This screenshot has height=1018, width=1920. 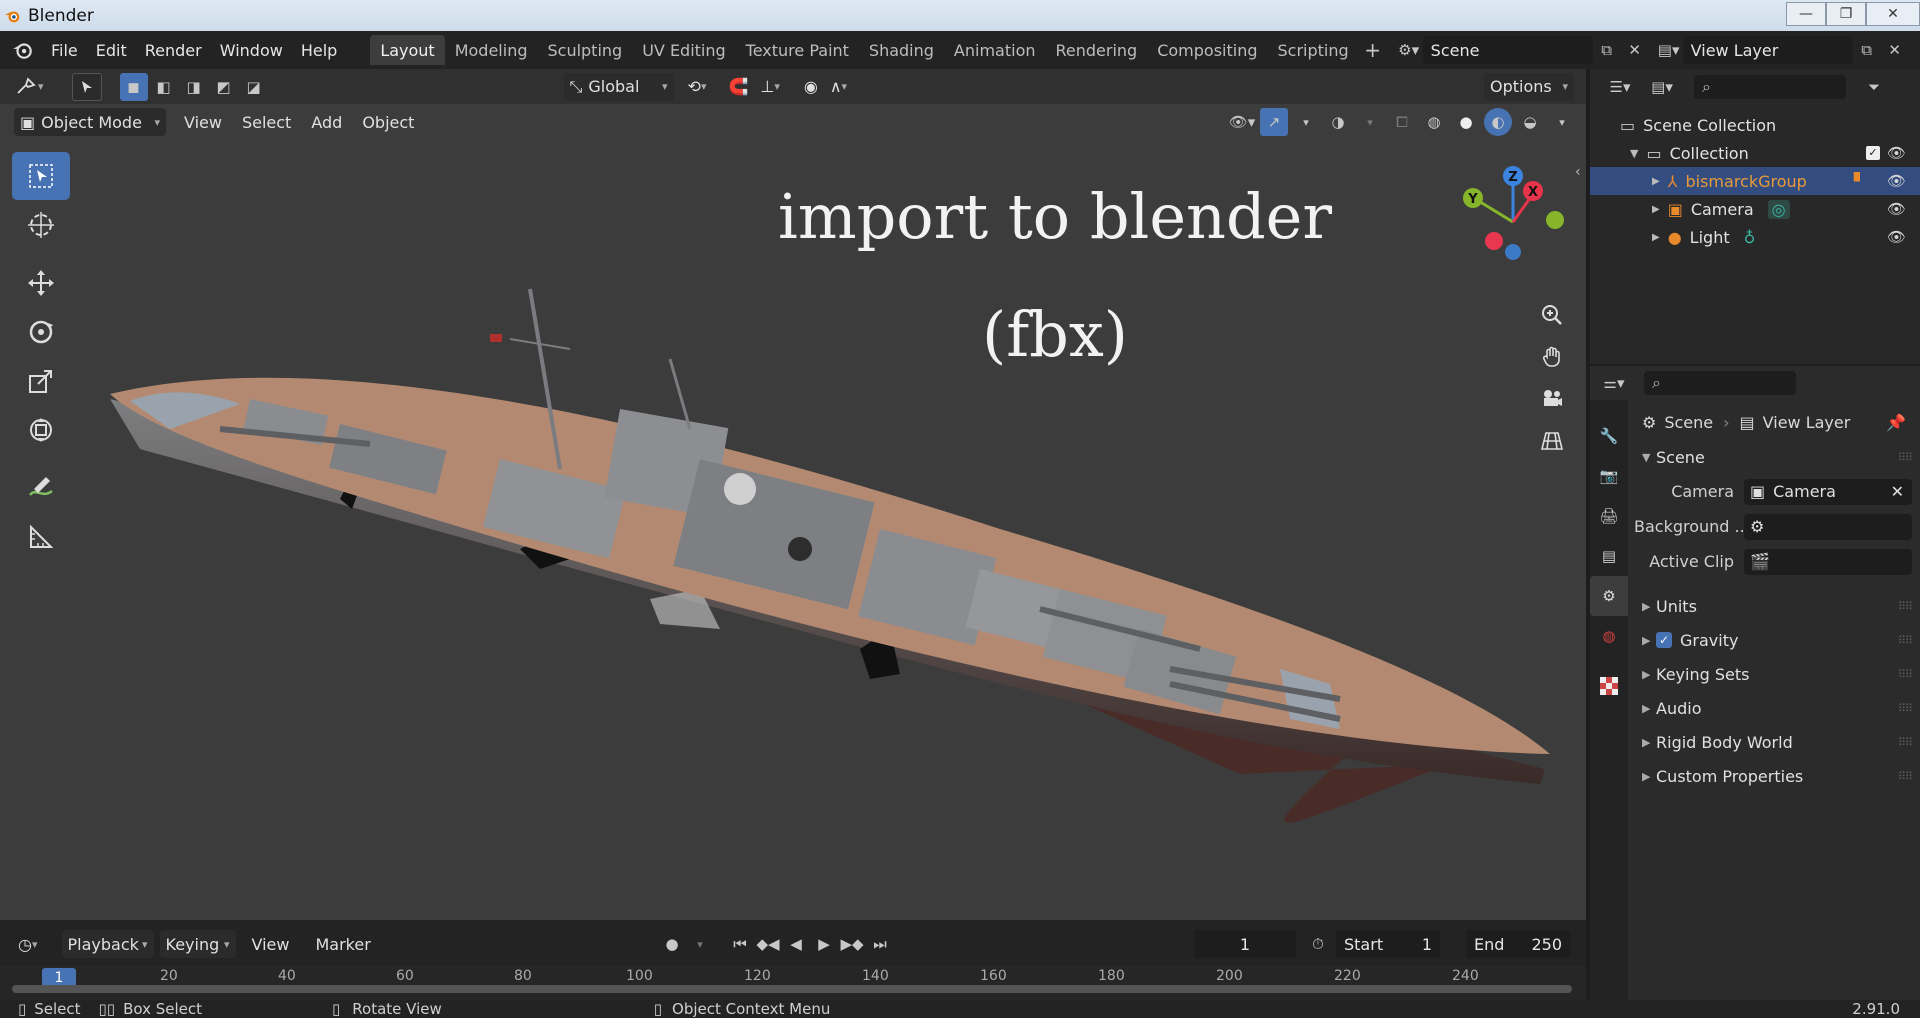 I want to click on tab-layout: Layout, so click(x=407, y=50).